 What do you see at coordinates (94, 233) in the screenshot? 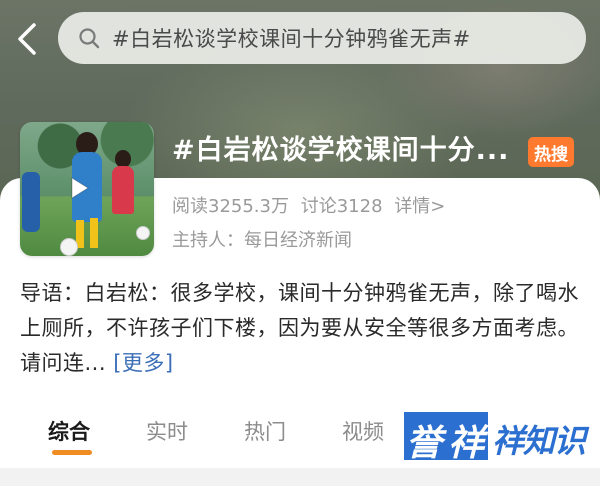
I see `thumbnail-sock-right` at bounding box center [94, 233].